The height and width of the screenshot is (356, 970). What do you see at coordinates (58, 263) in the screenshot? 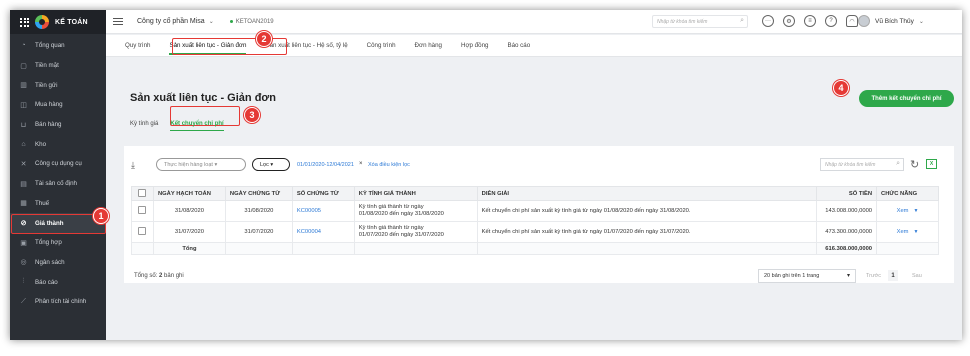
I see `sidebar-item-11: ◎ Ngân sách` at bounding box center [58, 263].